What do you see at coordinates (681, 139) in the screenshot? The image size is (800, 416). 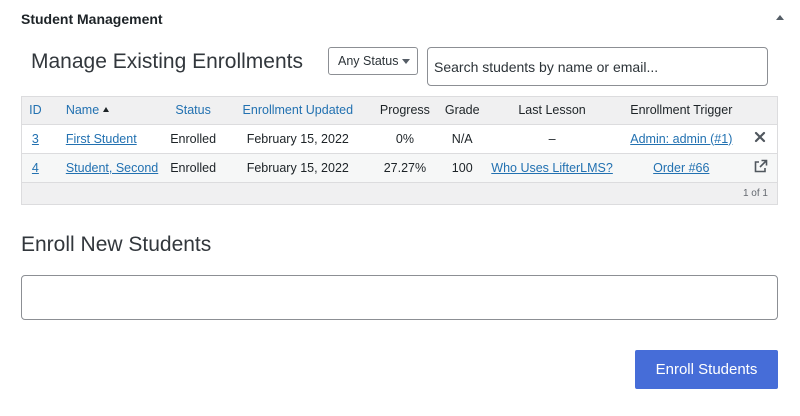 I see `enrollment-trigger-link: Admin: admin (#1)` at bounding box center [681, 139].